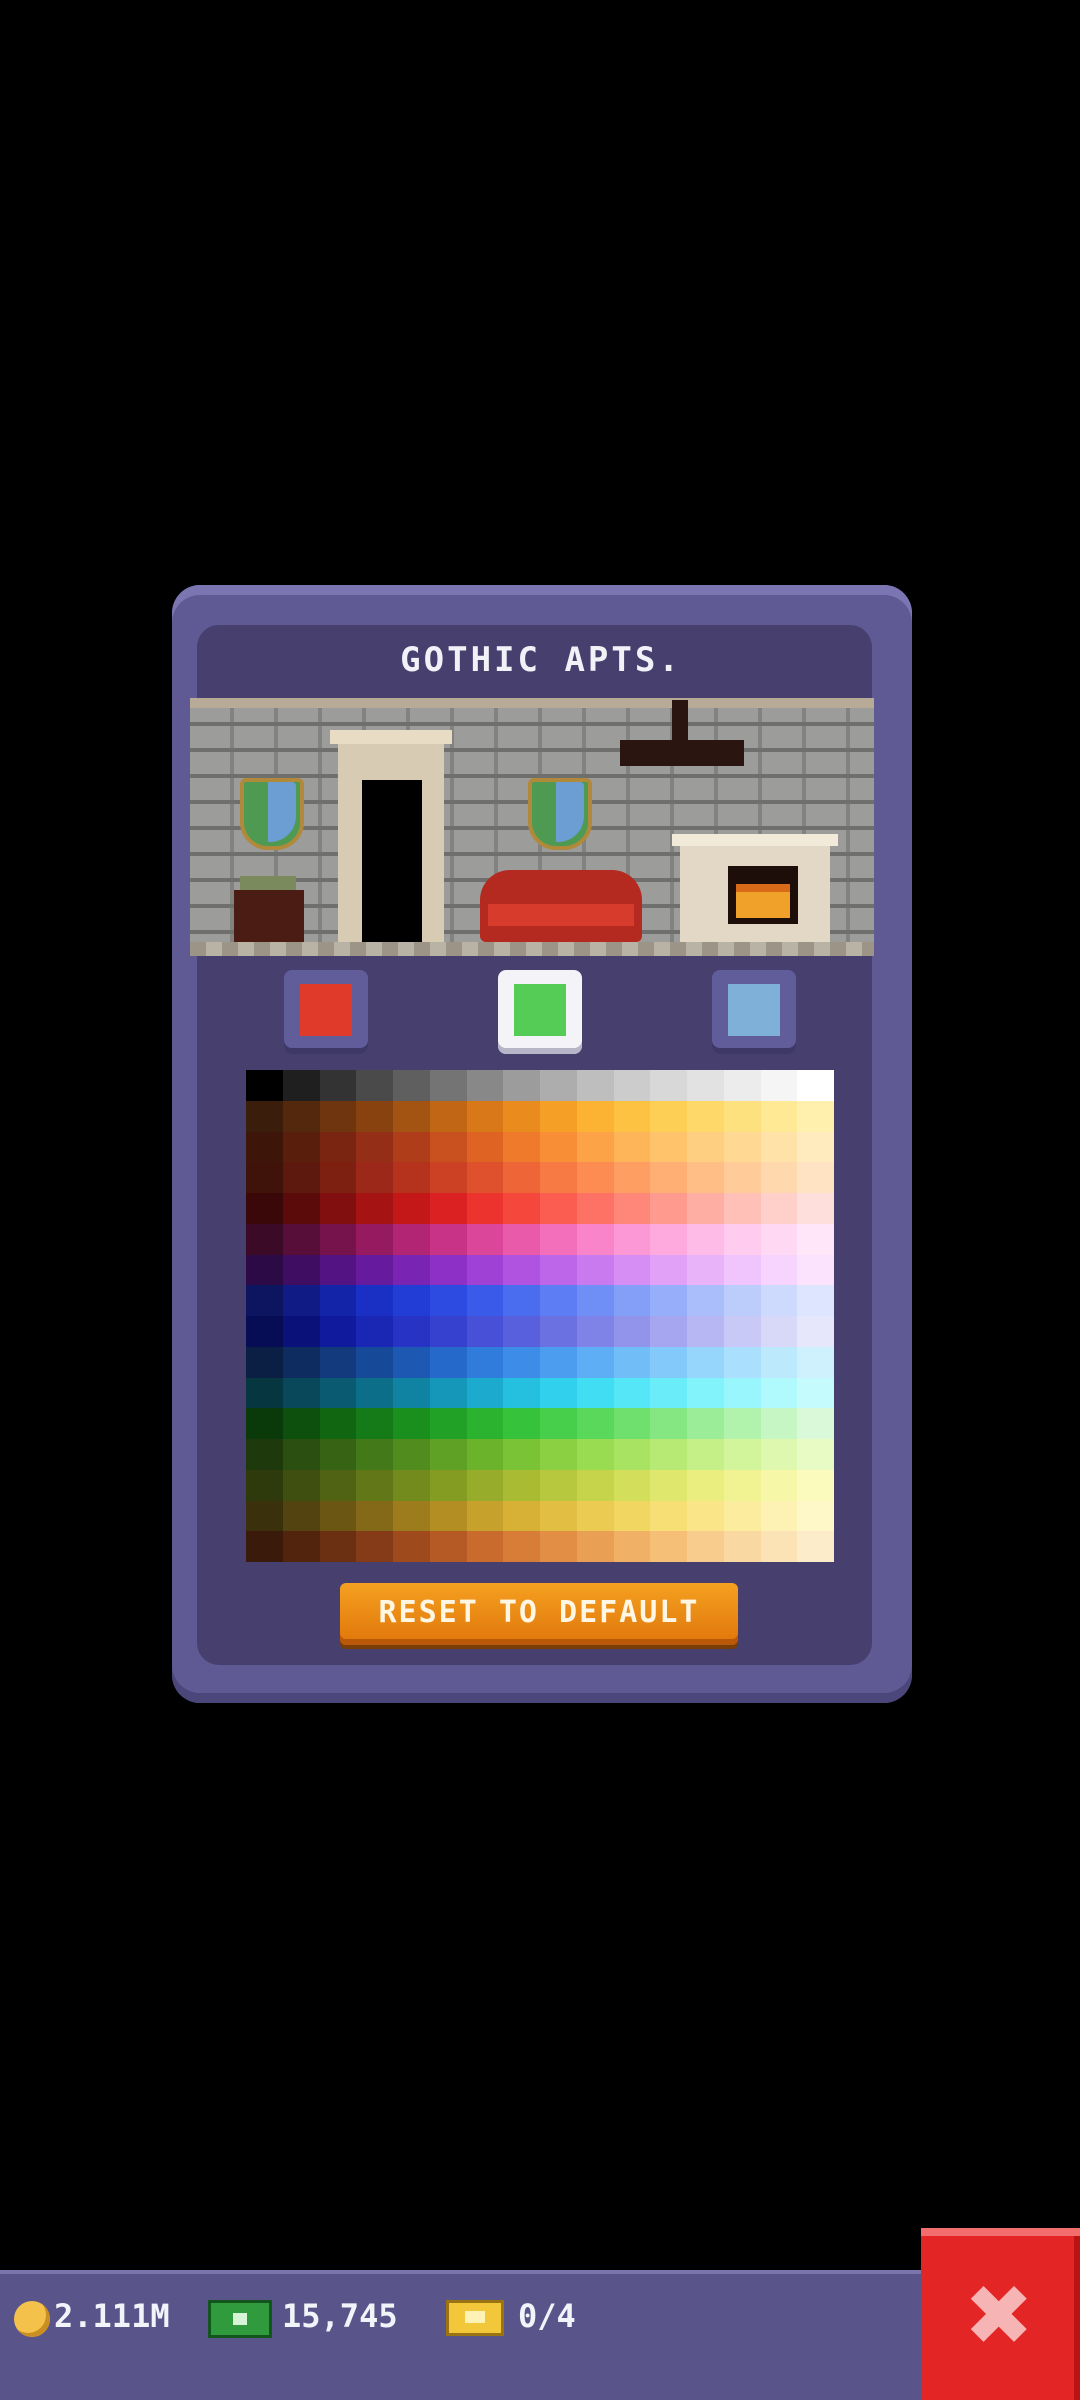 This screenshot has width=1080, height=2400. I want to click on reset-to-default-button: RESET TO DEFAULT, so click(539, 1614).